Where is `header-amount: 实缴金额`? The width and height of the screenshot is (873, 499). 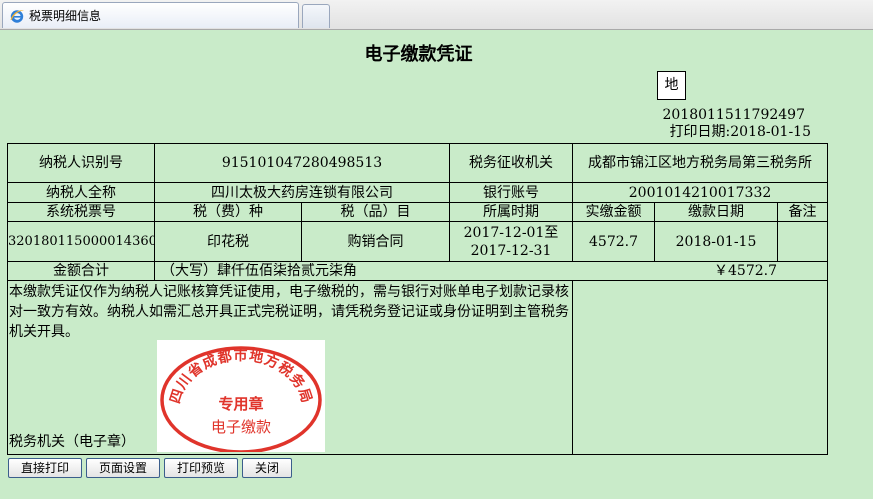
header-amount: 实缴金额 is located at coordinates (613, 212).